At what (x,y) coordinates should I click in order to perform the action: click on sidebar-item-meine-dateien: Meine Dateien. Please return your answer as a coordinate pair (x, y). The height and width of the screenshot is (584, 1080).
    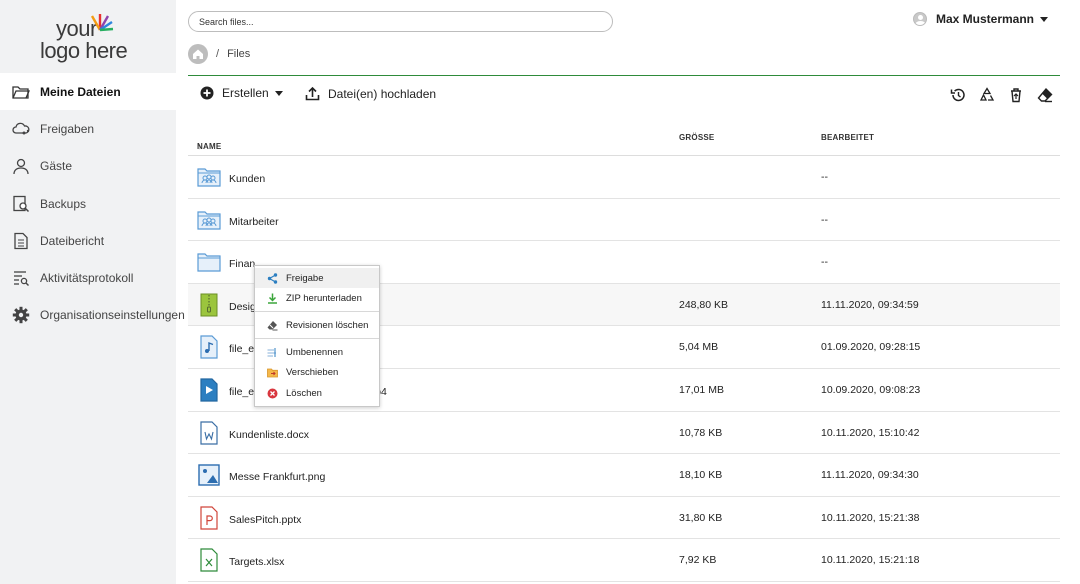
    Looking at the image, I should click on (88, 92).